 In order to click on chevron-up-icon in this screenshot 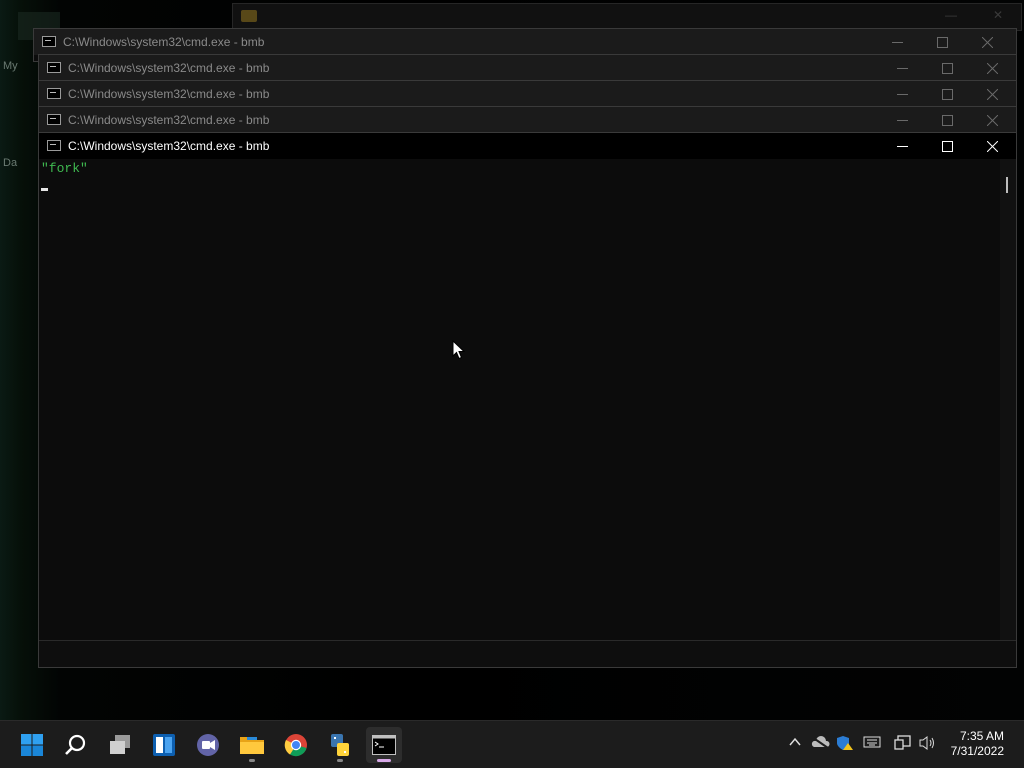, I will do `click(795, 741)`.